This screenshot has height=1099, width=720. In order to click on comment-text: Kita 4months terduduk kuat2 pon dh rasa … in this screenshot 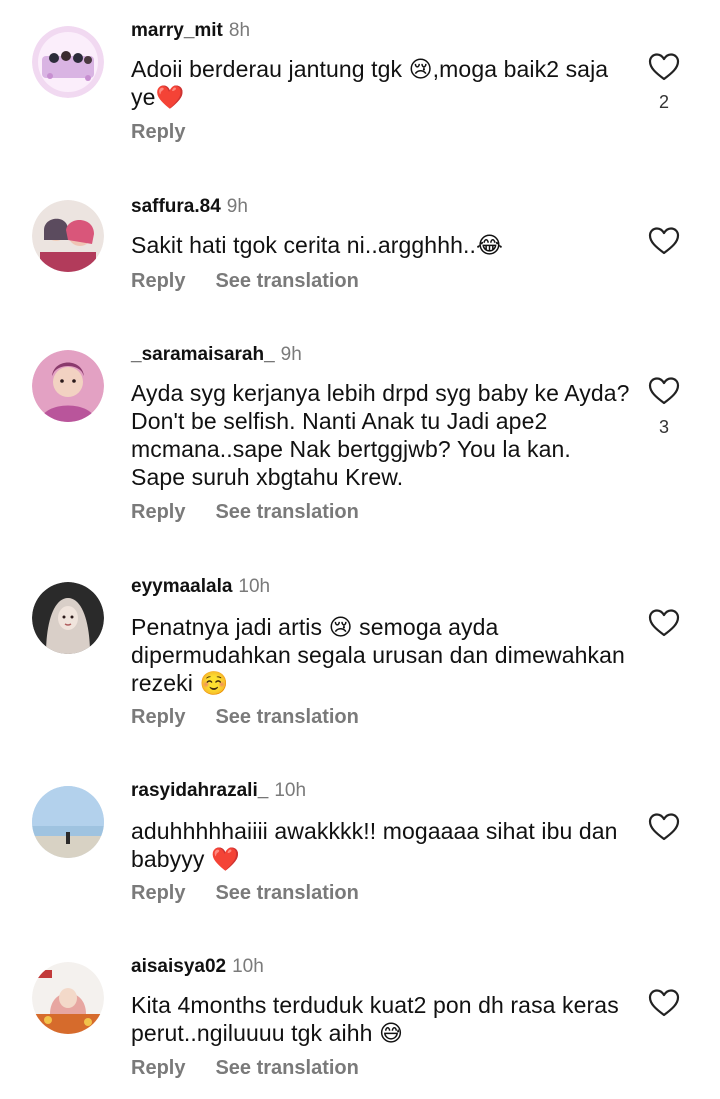, I will do `click(375, 1019)`.